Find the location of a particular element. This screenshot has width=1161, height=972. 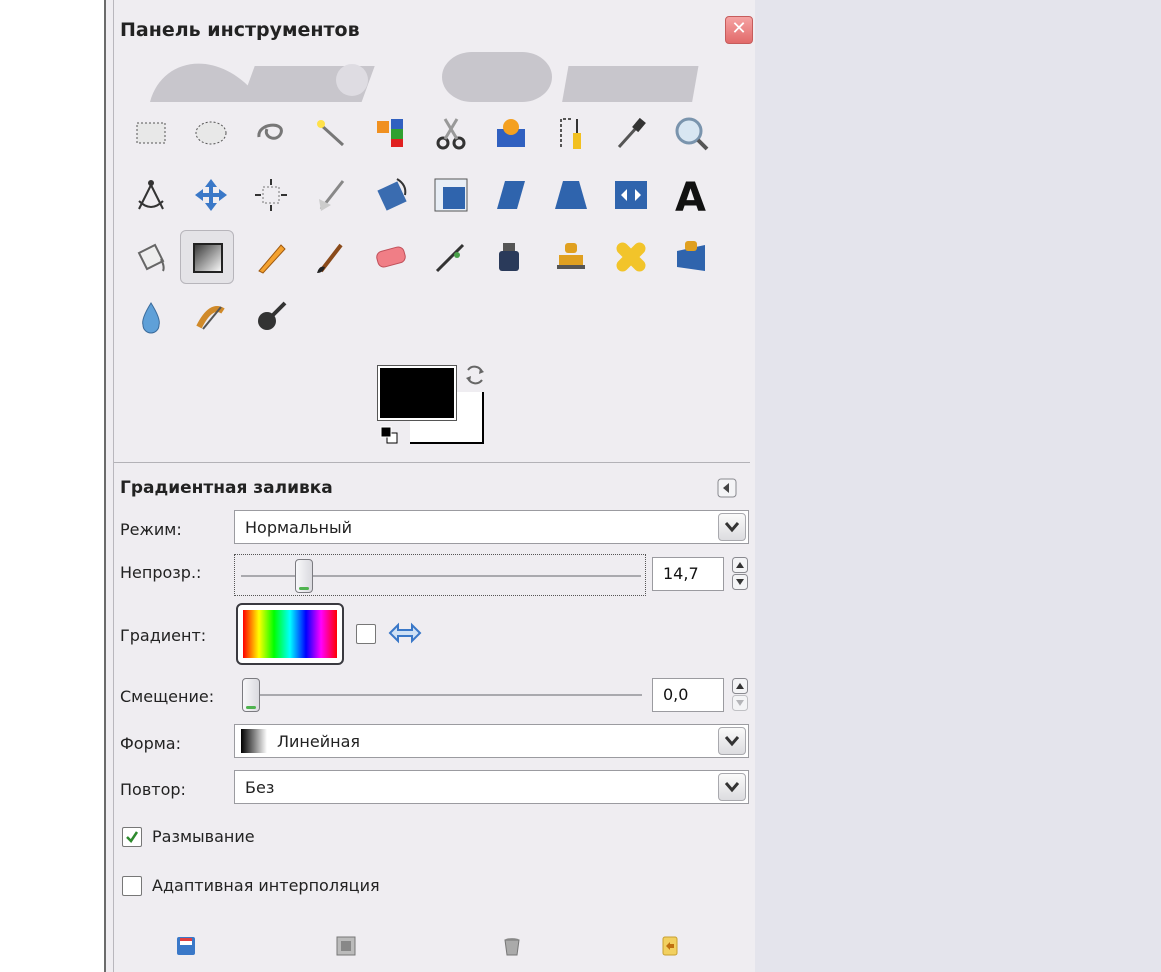

opacity-thumb is located at coordinates (304, 576).